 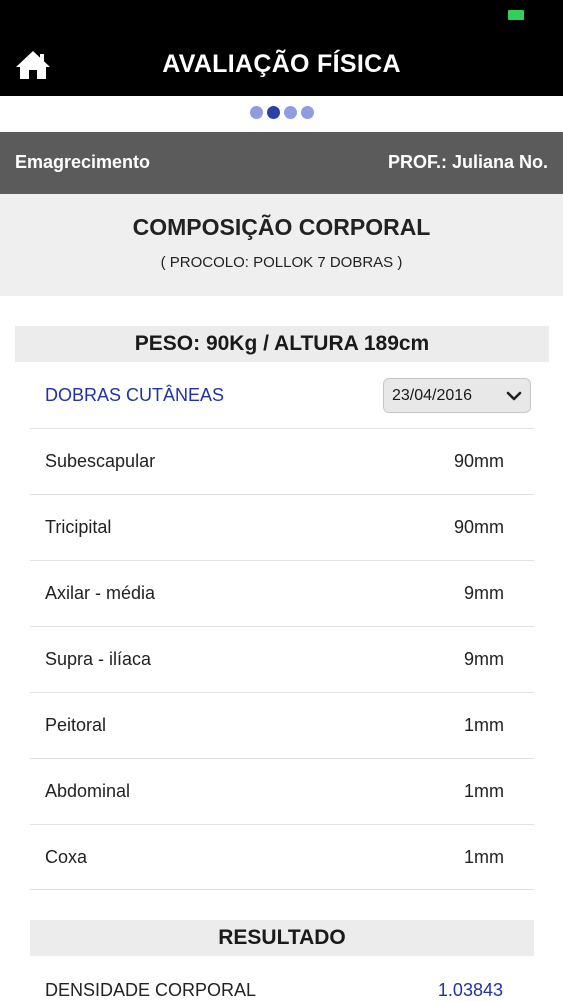 I want to click on list-item: Subescapular 90mm, so click(x=282, y=461).